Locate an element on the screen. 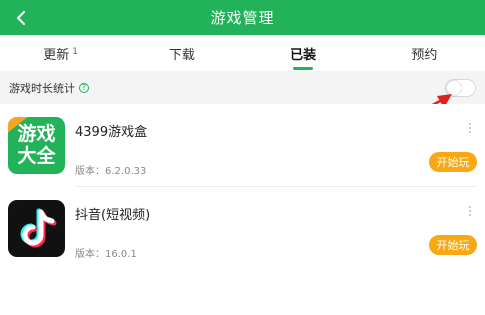 This screenshot has width=485, height=315. playtime-stats-row: 游戏时长统计 ? is located at coordinates (242, 87).